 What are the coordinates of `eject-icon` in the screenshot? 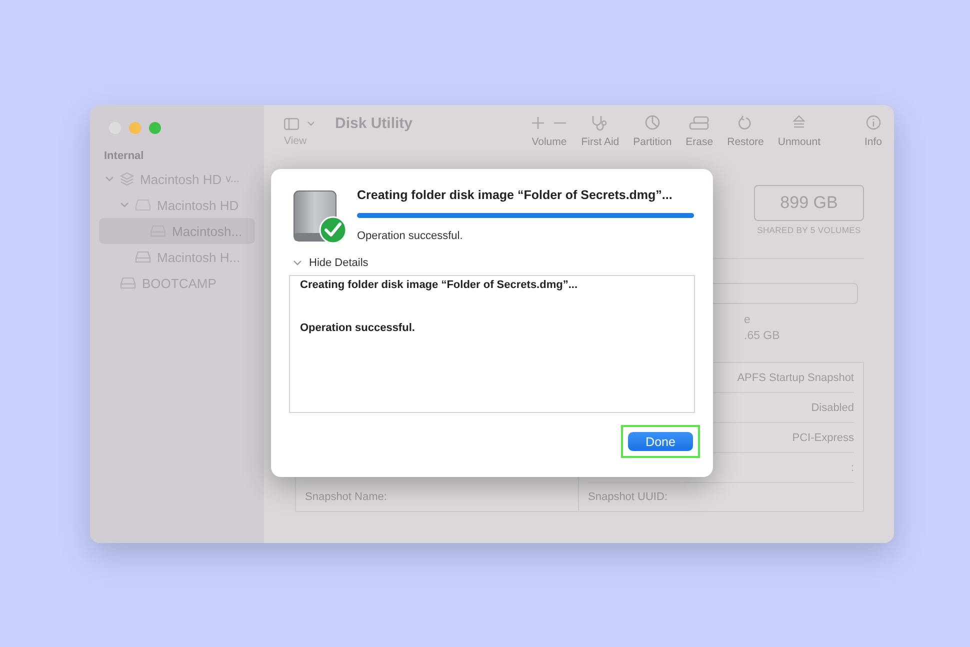 It's located at (799, 122).